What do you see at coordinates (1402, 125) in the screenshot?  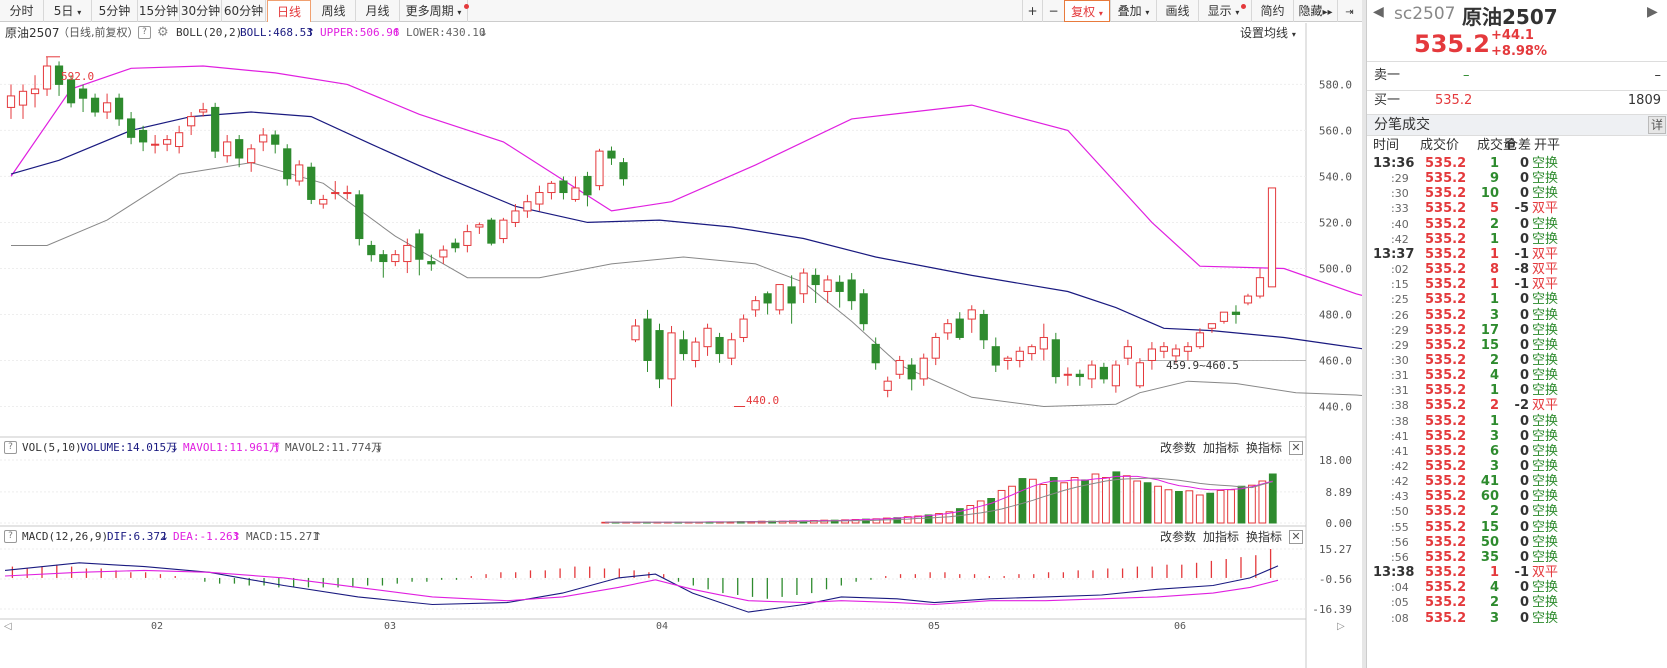 I see `ticks-title: 分笔成交` at bounding box center [1402, 125].